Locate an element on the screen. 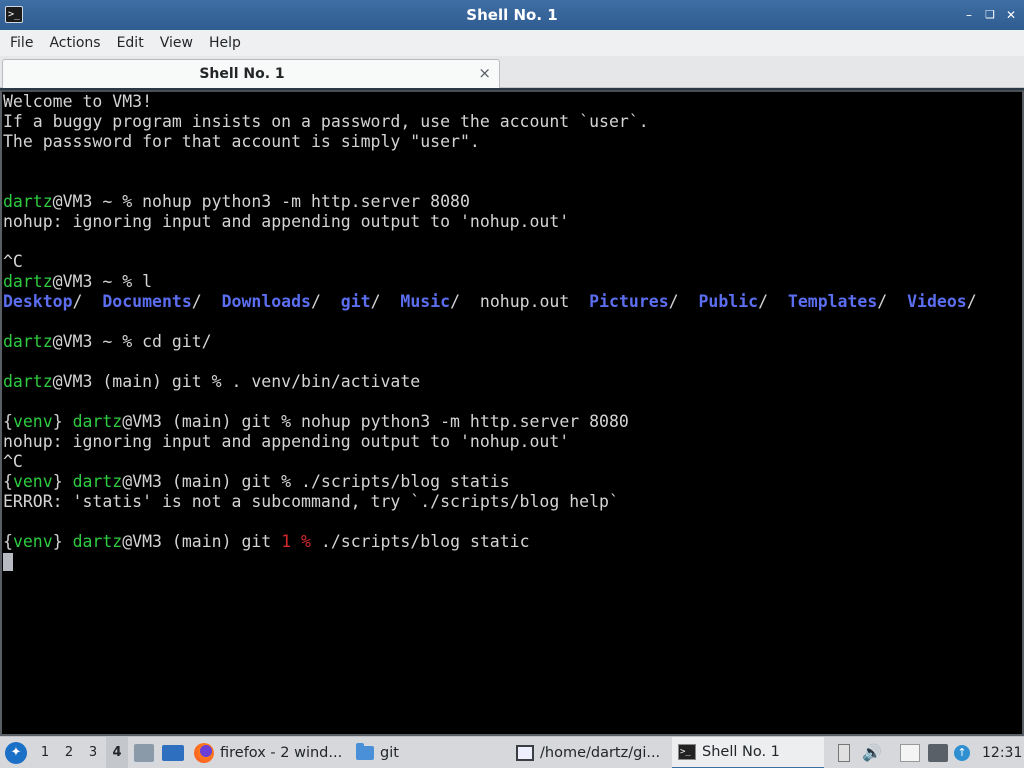  tab-label: Shell No. 1 is located at coordinates (242, 74).